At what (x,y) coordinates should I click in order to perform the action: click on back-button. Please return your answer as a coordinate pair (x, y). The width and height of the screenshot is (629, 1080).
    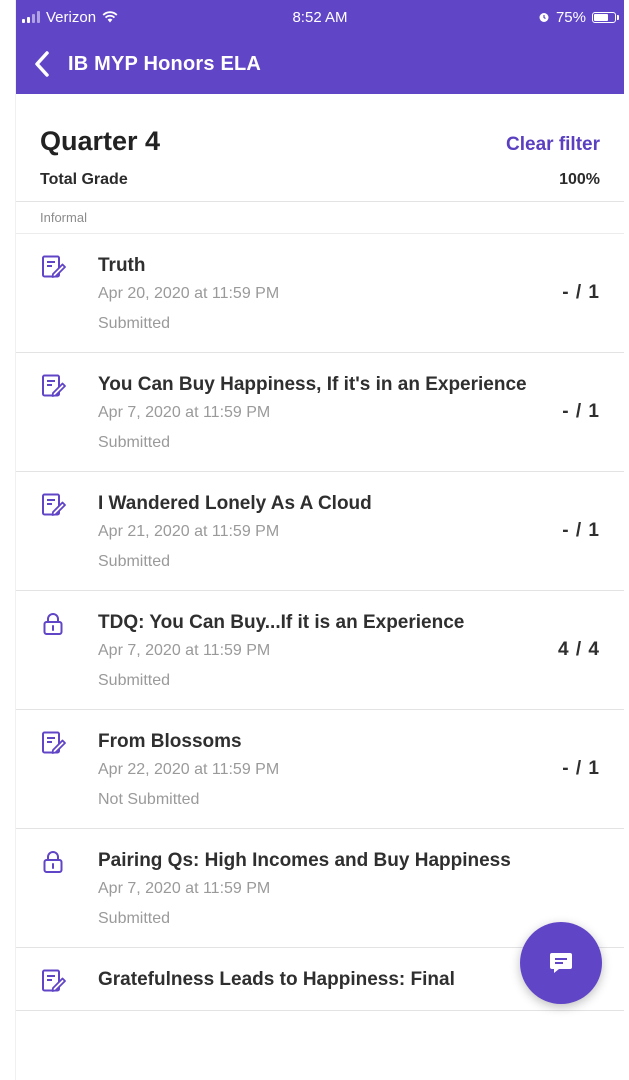
    Looking at the image, I should click on (42, 64).